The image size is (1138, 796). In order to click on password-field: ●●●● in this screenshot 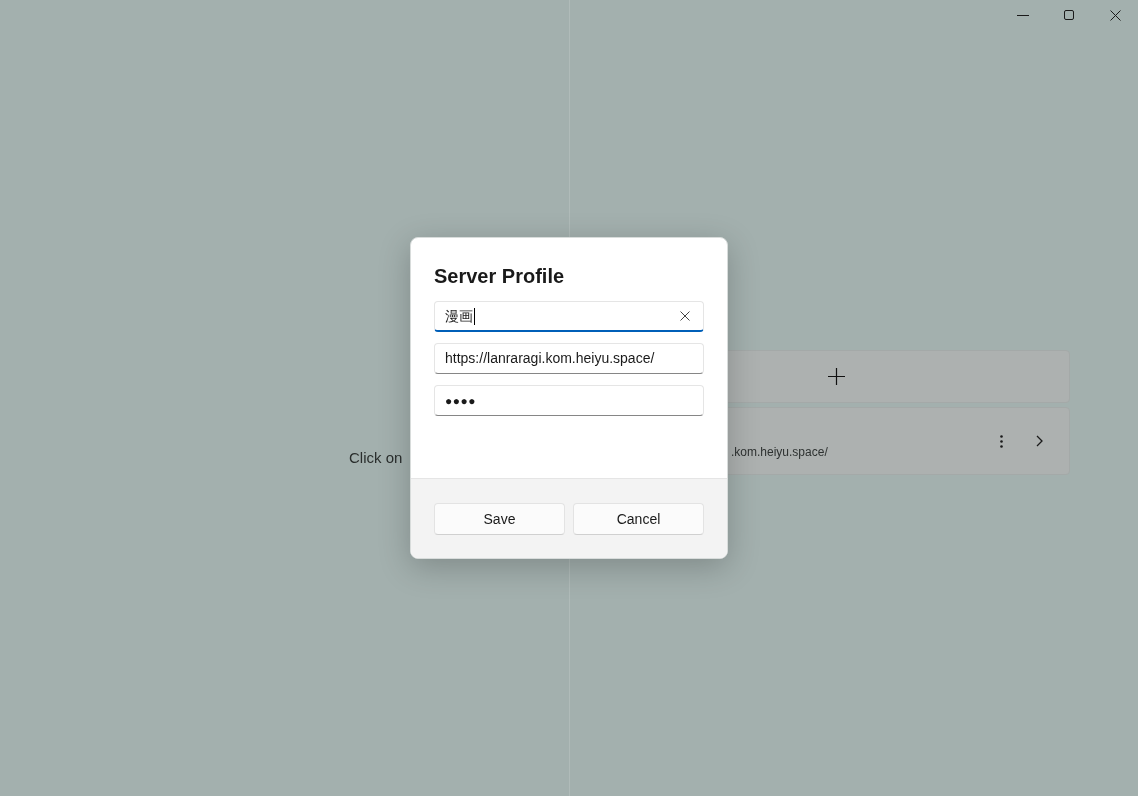, I will do `click(569, 400)`.